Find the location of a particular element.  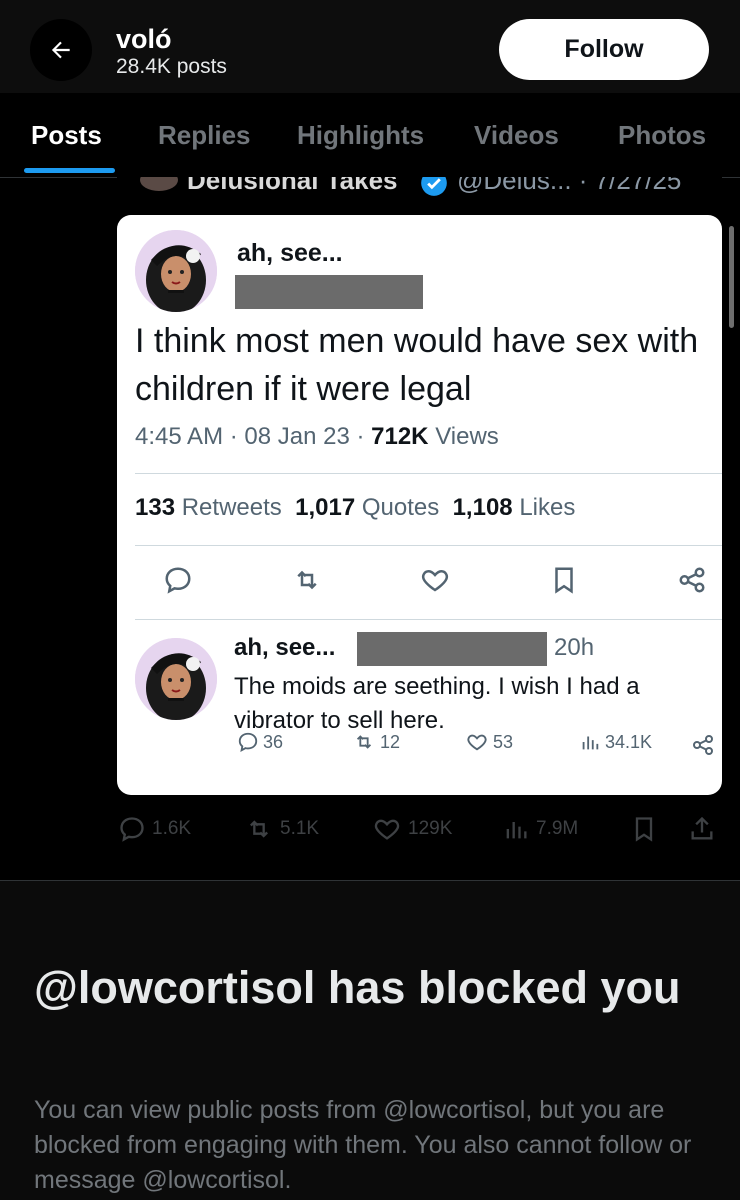

active-tab-indicator is located at coordinates (69, 170).